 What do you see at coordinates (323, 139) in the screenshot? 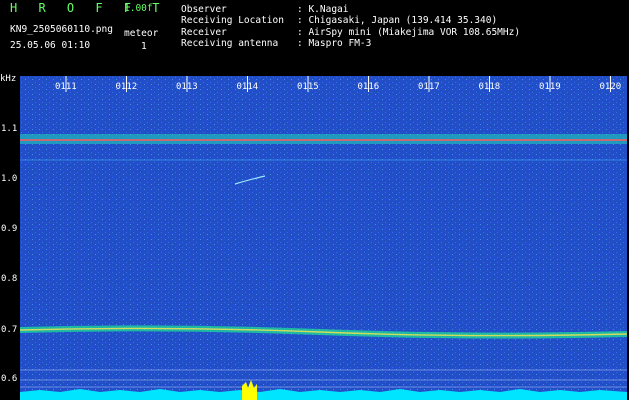
I see `signal-band-upper` at bounding box center [323, 139].